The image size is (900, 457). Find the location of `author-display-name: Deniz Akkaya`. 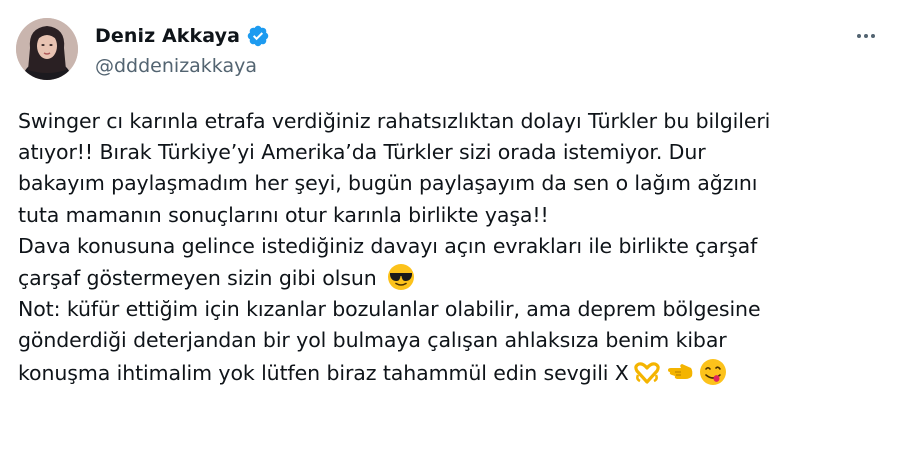

author-display-name: Deniz Akkaya is located at coordinates (167, 36).